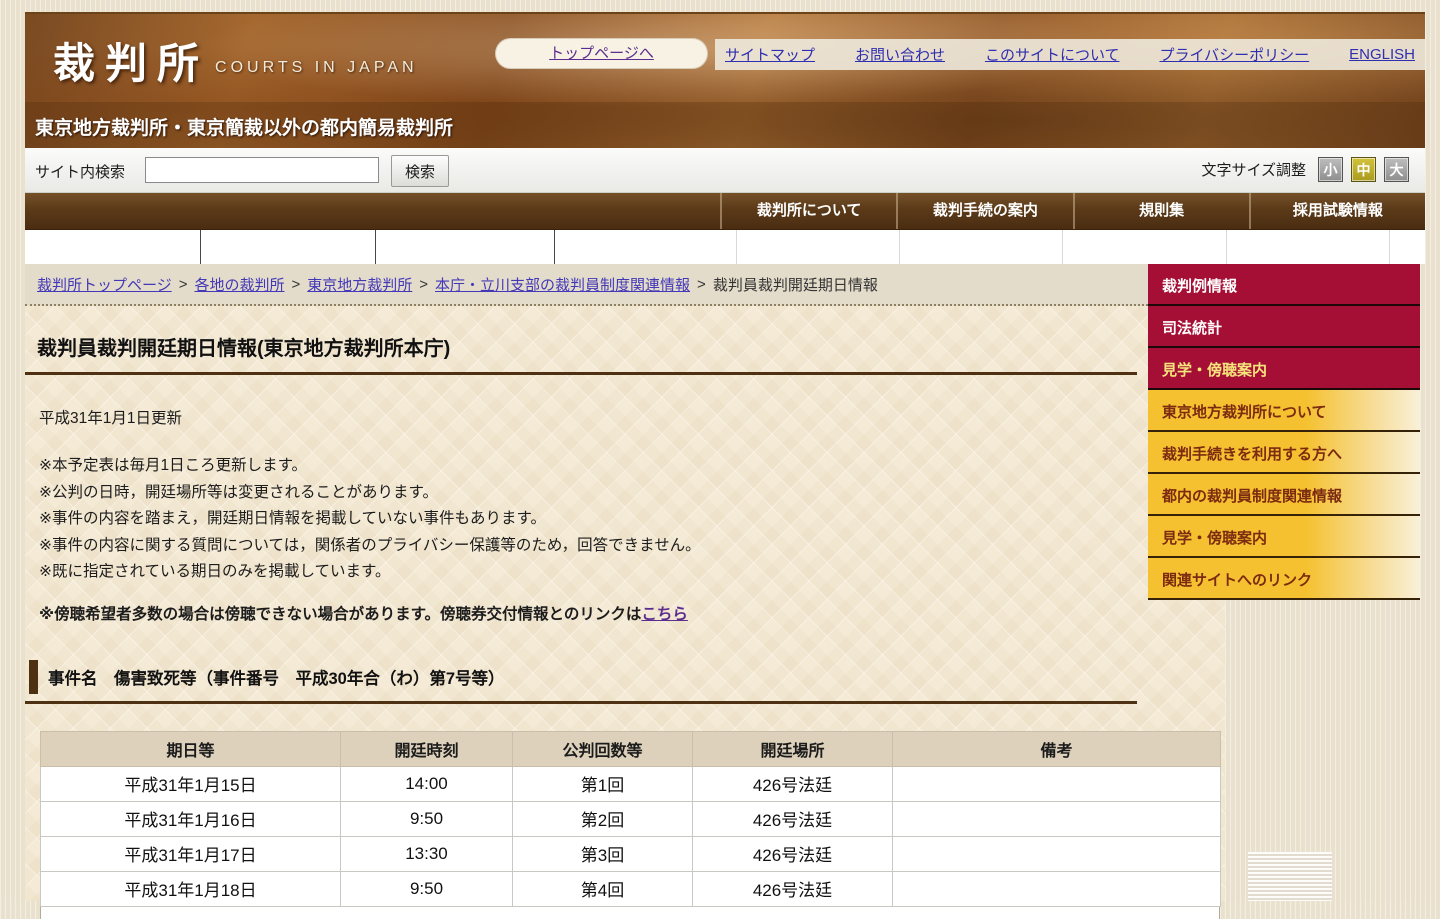 This screenshot has width=1440, height=919. What do you see at coordinates (562, 284) in the screenshot?
I see `breadcrumb-link: 本庁・立川支部の裁判員制度関連情報` at bounding box center [562, 284].